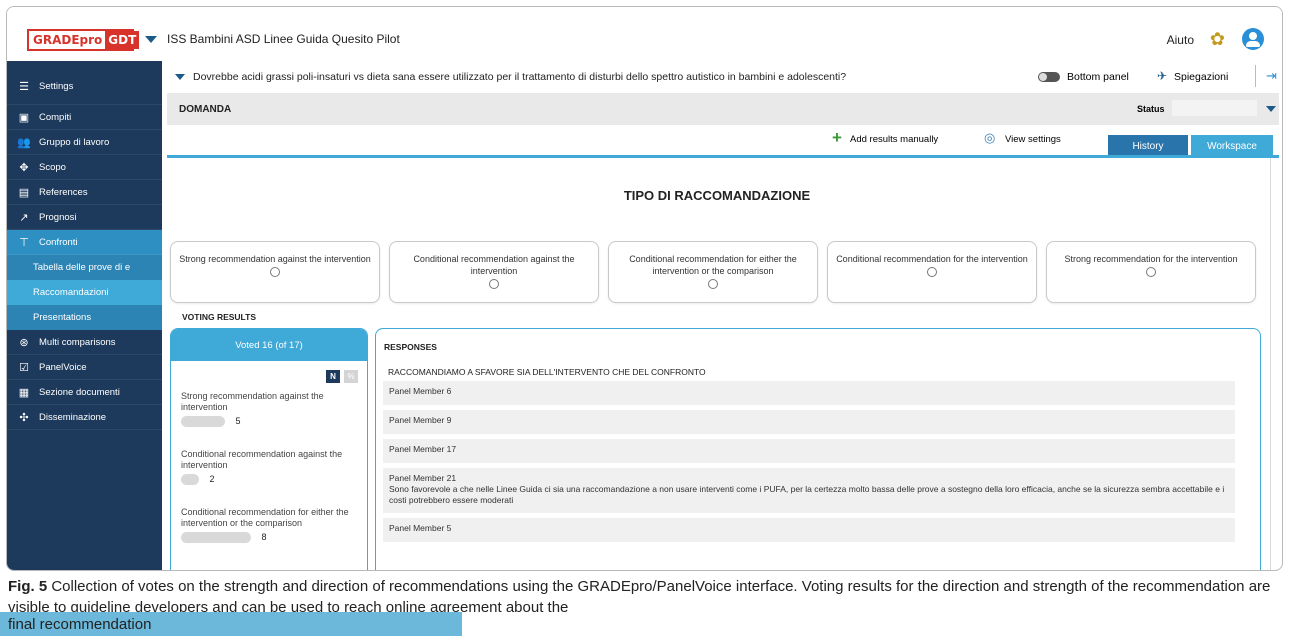  I want to click on response-row: Panel Member 9, so click(809, 422).